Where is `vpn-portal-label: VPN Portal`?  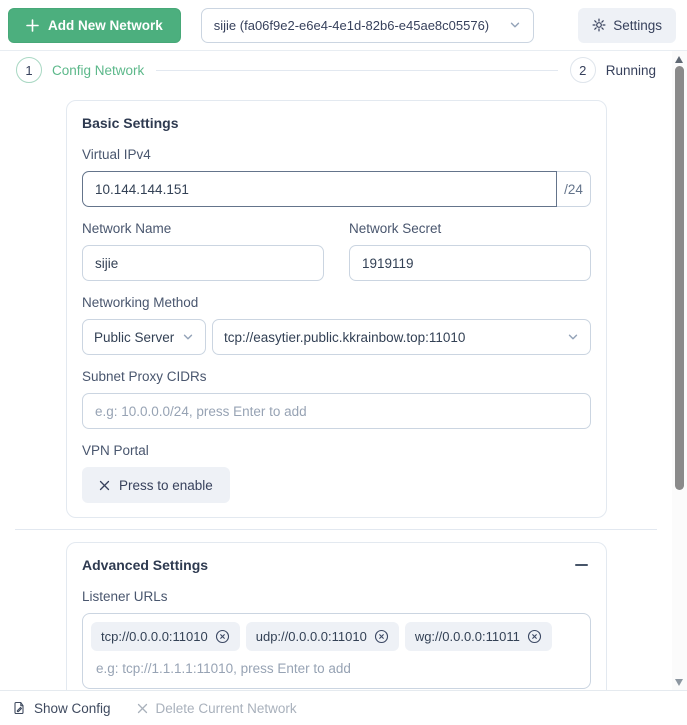 vpn-portal-label: VPN Portal is located at coordinates (115, 450).